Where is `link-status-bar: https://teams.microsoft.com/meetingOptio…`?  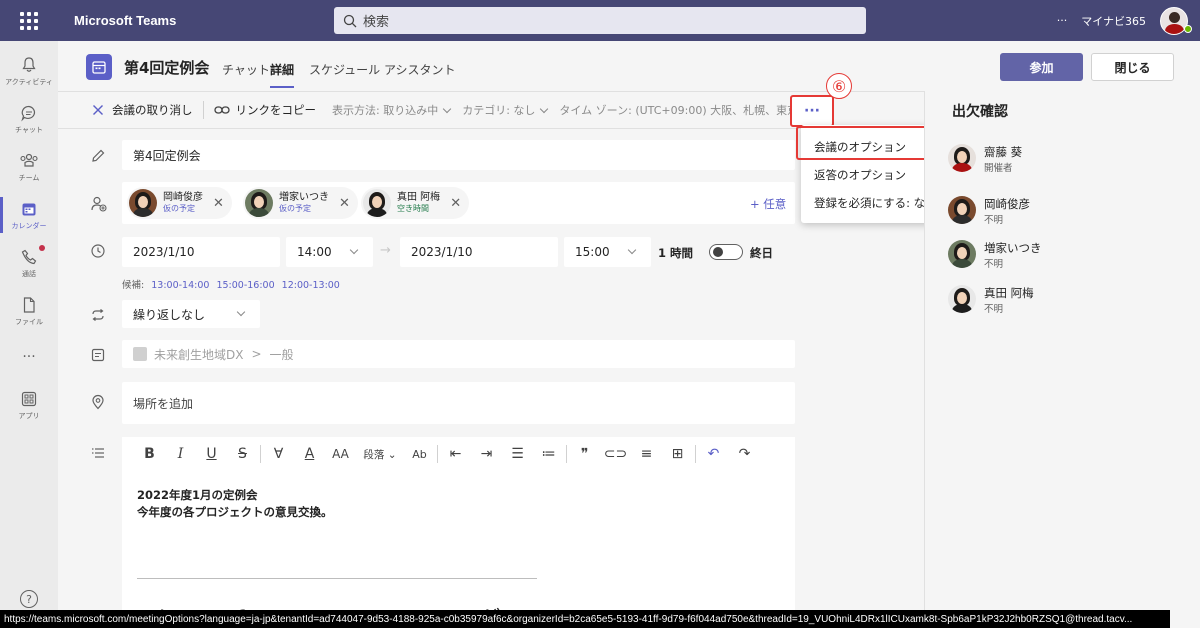 link-status-bar: https://teams.microsoft.com/meetingOptio… is located at coordinates (585, 619).